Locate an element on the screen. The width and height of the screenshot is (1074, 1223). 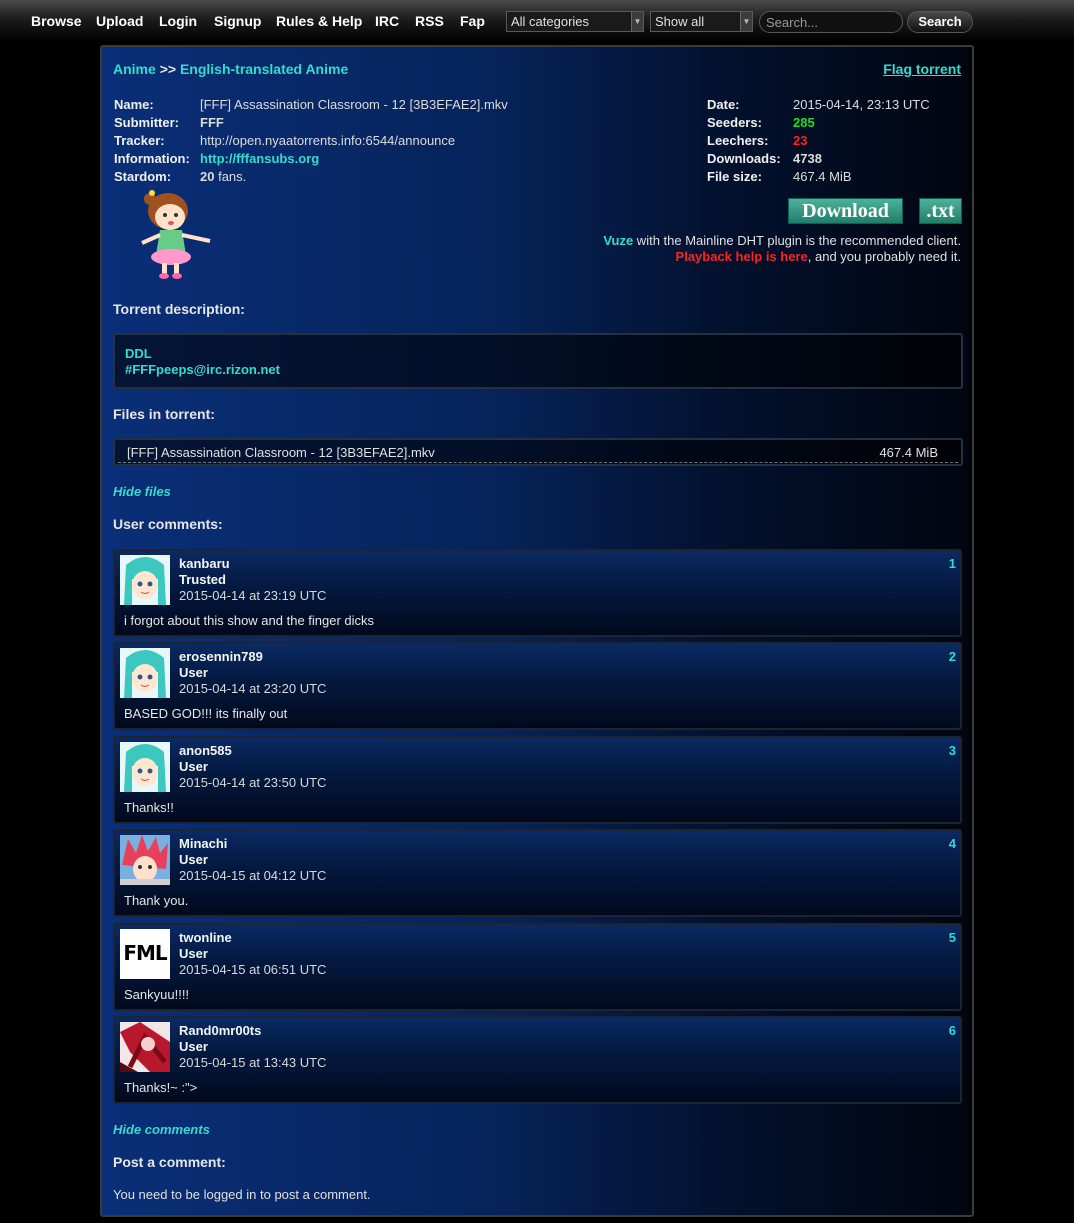
hide-files-link: Hide files is located at coordinates (142, 491).